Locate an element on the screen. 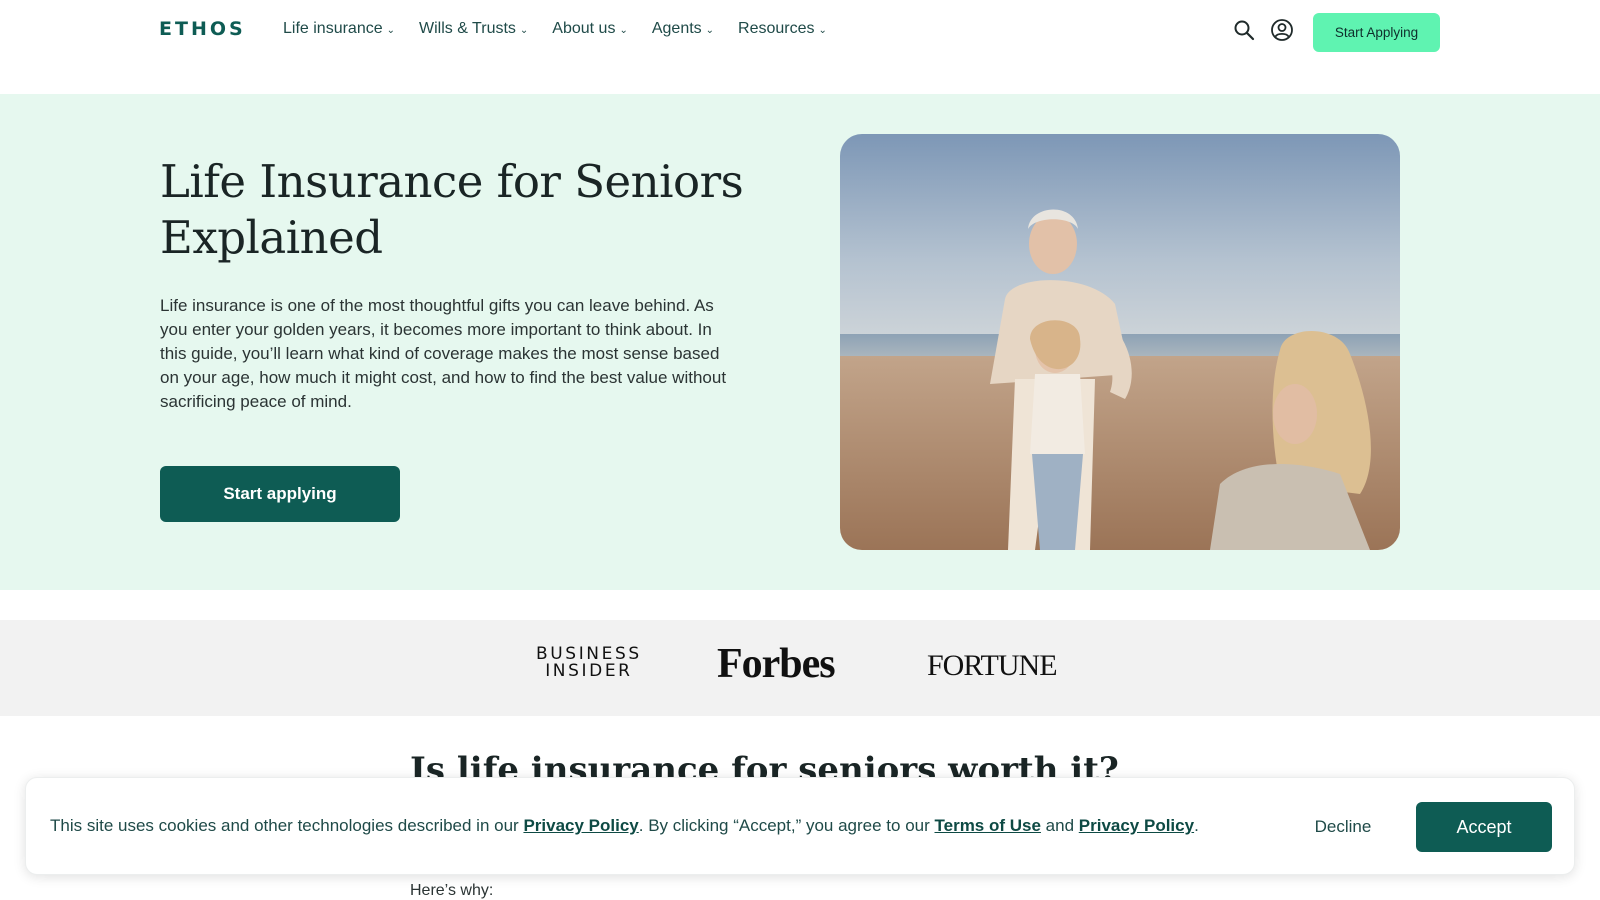 This screenshot has width=1600, height=900. business-insider-logo: BUSINESS INSIDER is located at coordinates (589, 663).